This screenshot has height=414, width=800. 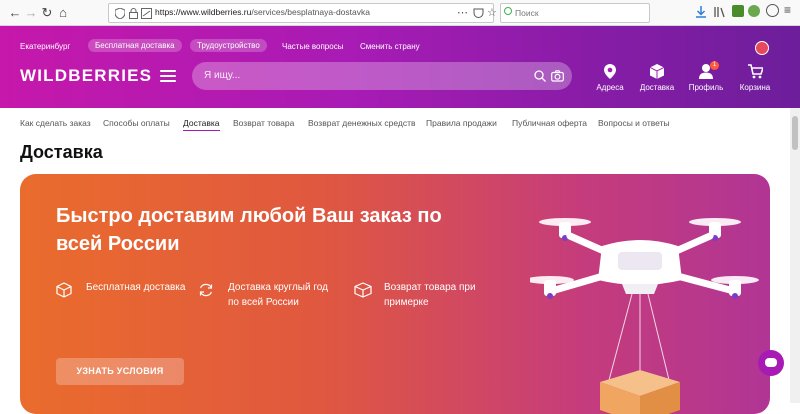 I want to click on download-icon, so click(x=701, y=12).